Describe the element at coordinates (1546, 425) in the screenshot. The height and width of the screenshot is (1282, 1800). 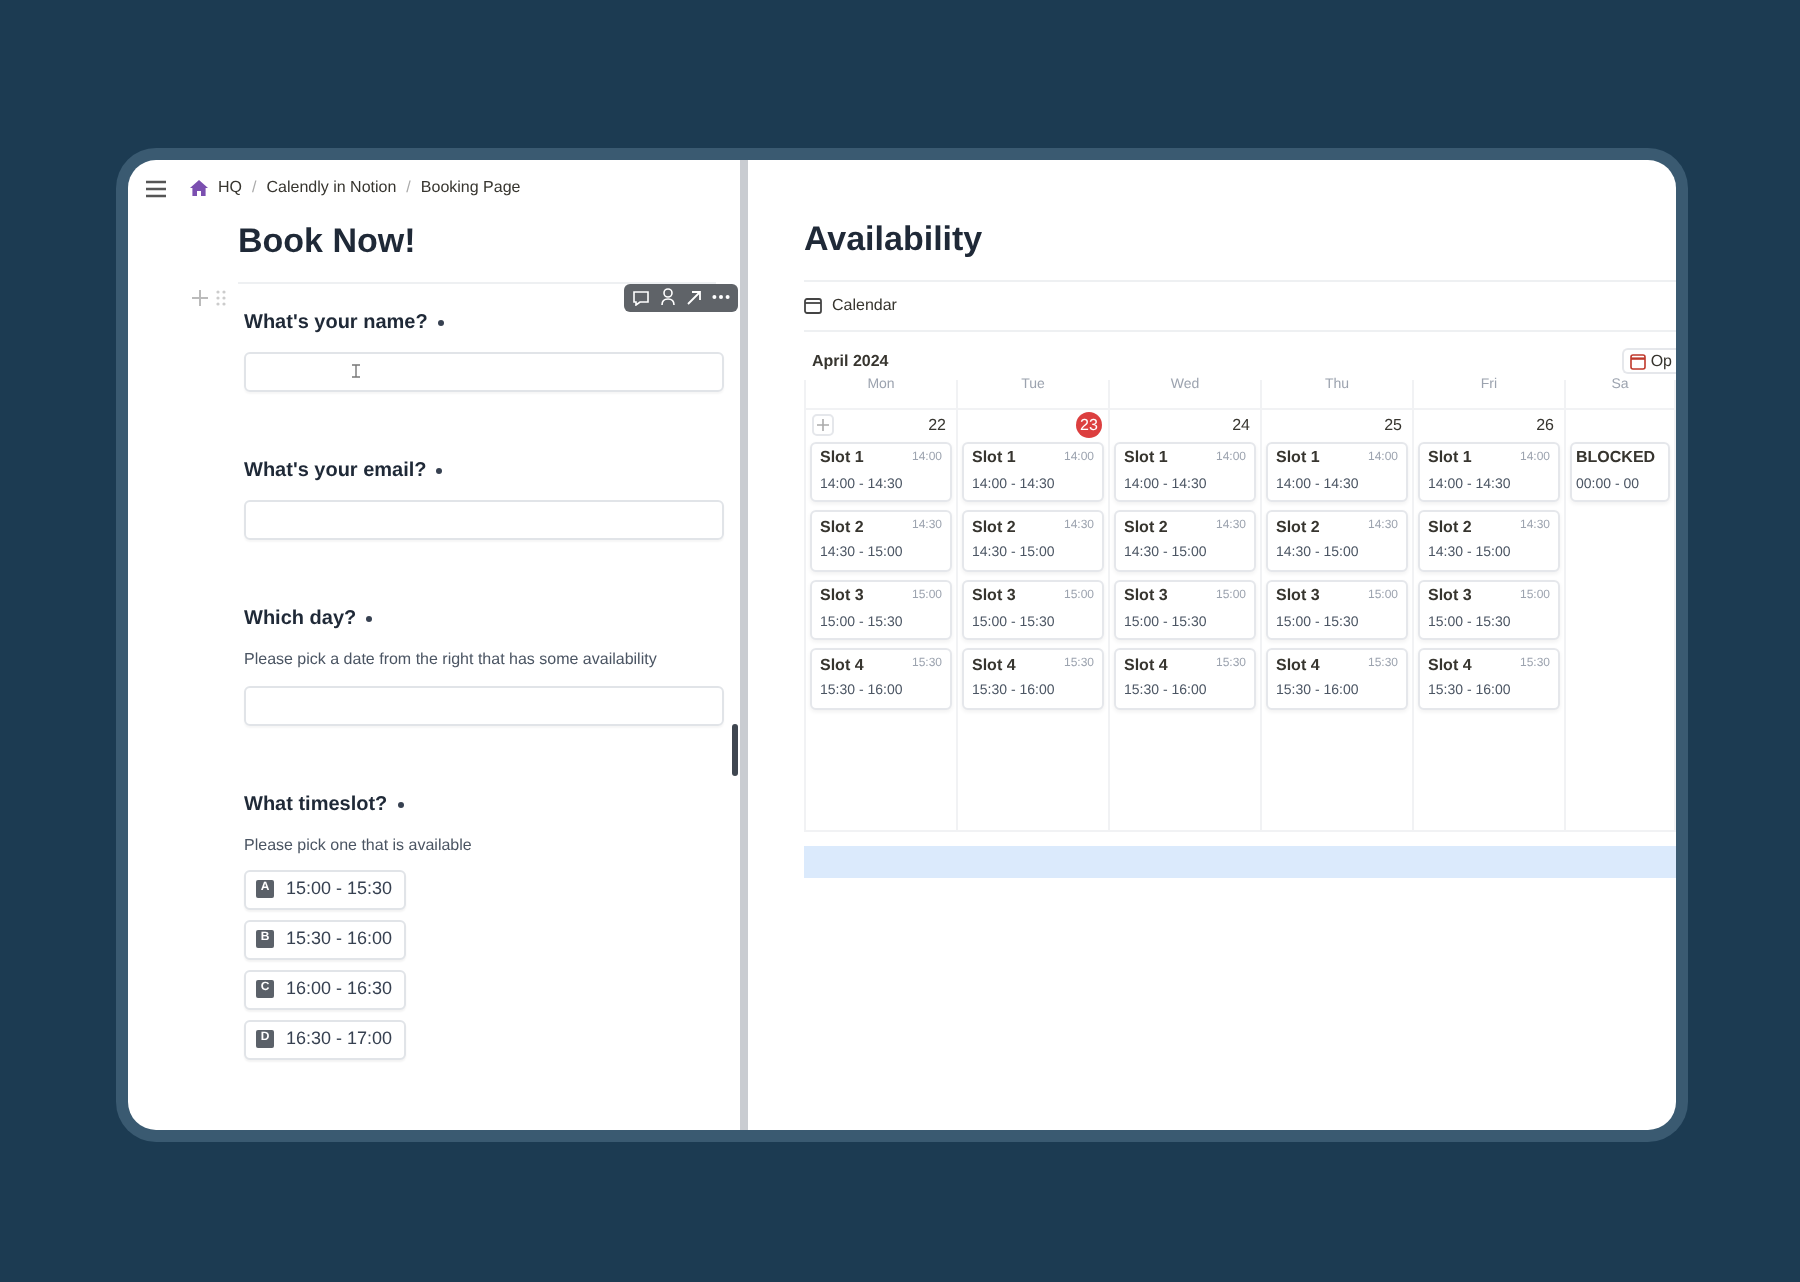
I see `date-number: 26` at that location.